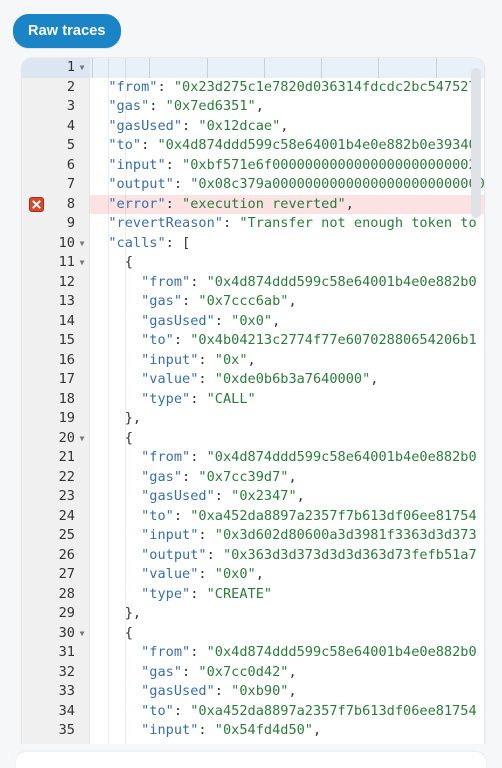  Describe the element at coordinates (55, 497) in the screenshot. I see `gutter-line-23: 23` at that location.